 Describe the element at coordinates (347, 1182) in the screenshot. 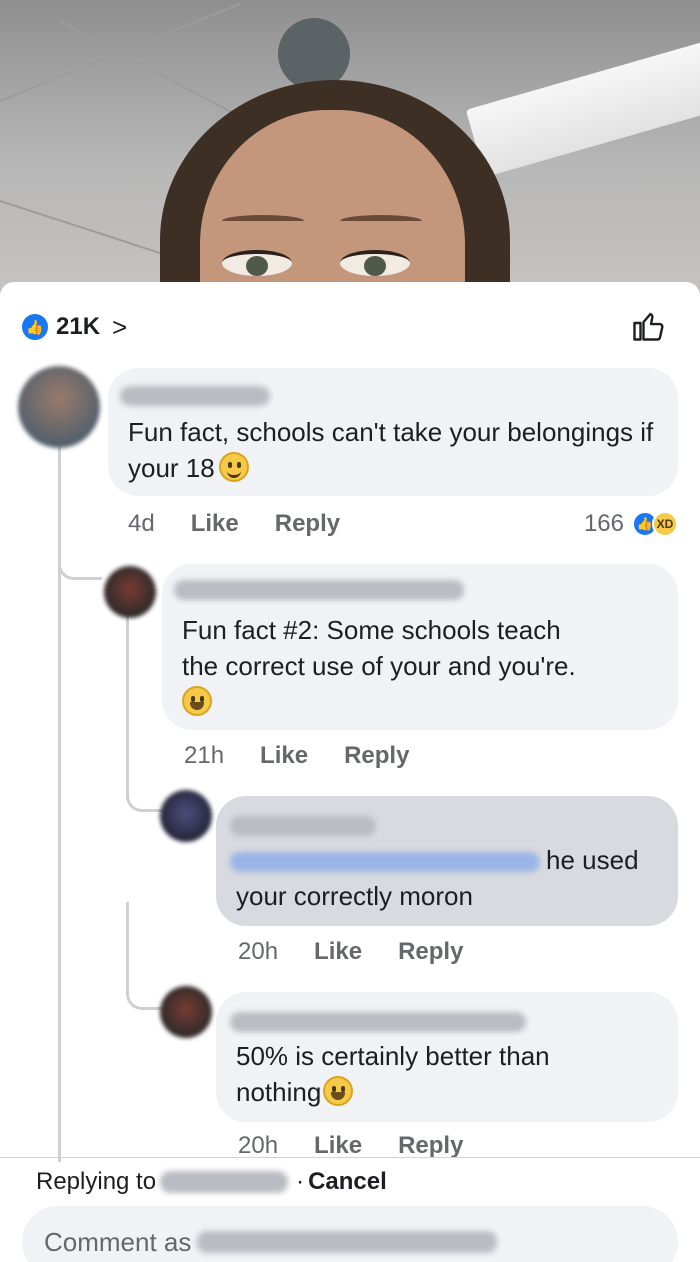

I see `cancel-reply-button: Cancel` at that location.